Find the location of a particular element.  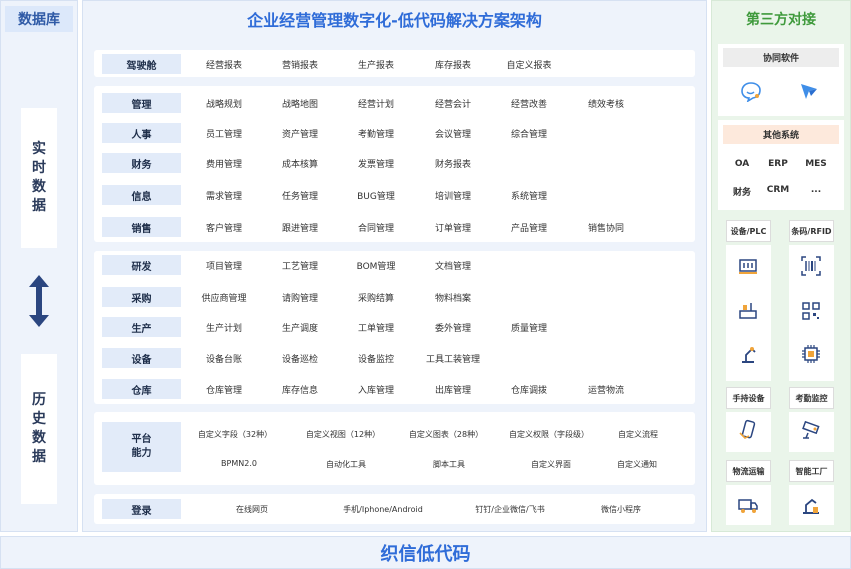

module-item: 采购结算 is located at coordinates (376, 297).